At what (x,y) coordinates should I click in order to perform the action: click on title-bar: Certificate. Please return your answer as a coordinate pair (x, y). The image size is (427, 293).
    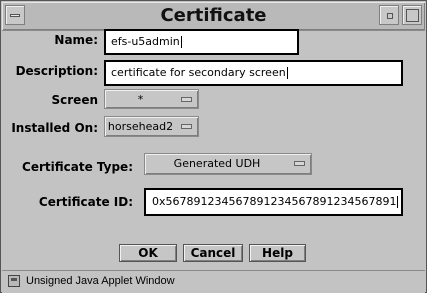
    Looking at the image, I should click on (213, 16).